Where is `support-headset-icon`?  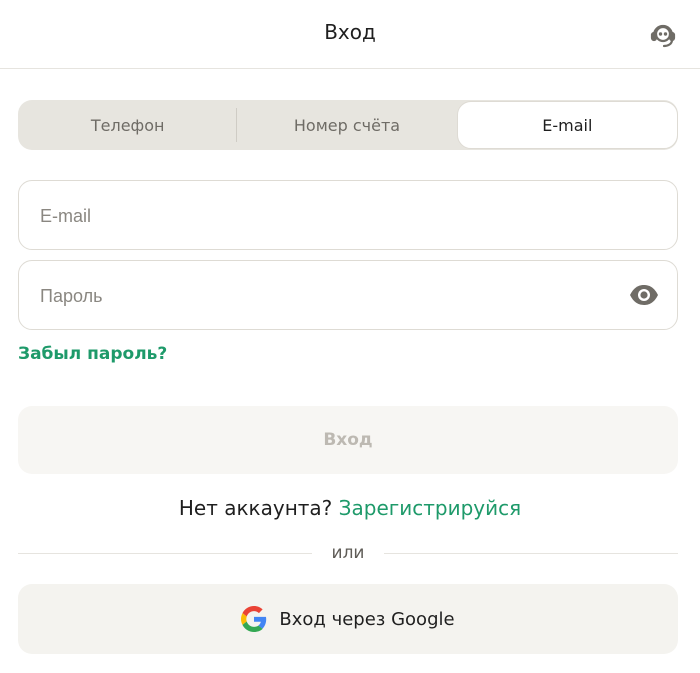
support-headset-icon is located at coordinates (663, 36).